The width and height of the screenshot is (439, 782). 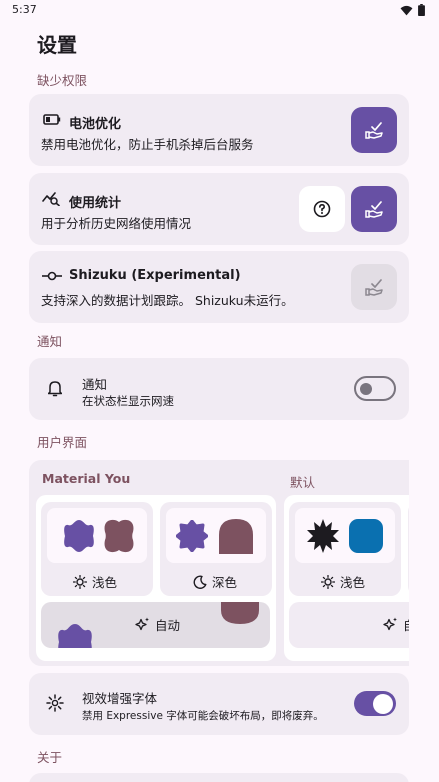 I want to click on default-light-mode-label: 浅色, so click(x=343, y=581).